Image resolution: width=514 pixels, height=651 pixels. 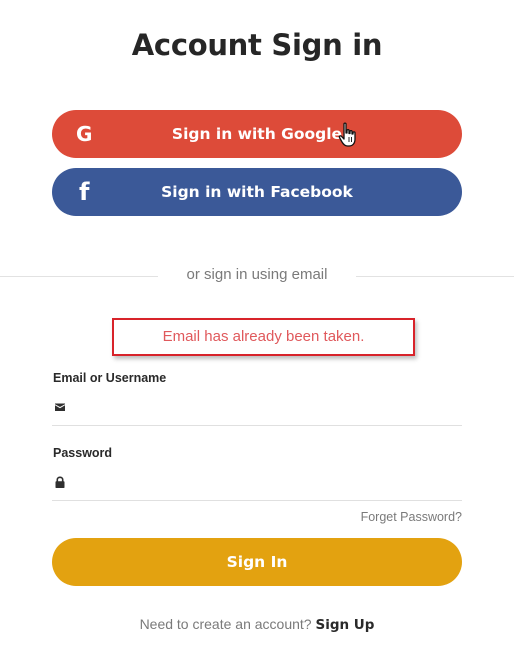 I want to click on error-message: Email has already been taken., so click(x=263, y=336).